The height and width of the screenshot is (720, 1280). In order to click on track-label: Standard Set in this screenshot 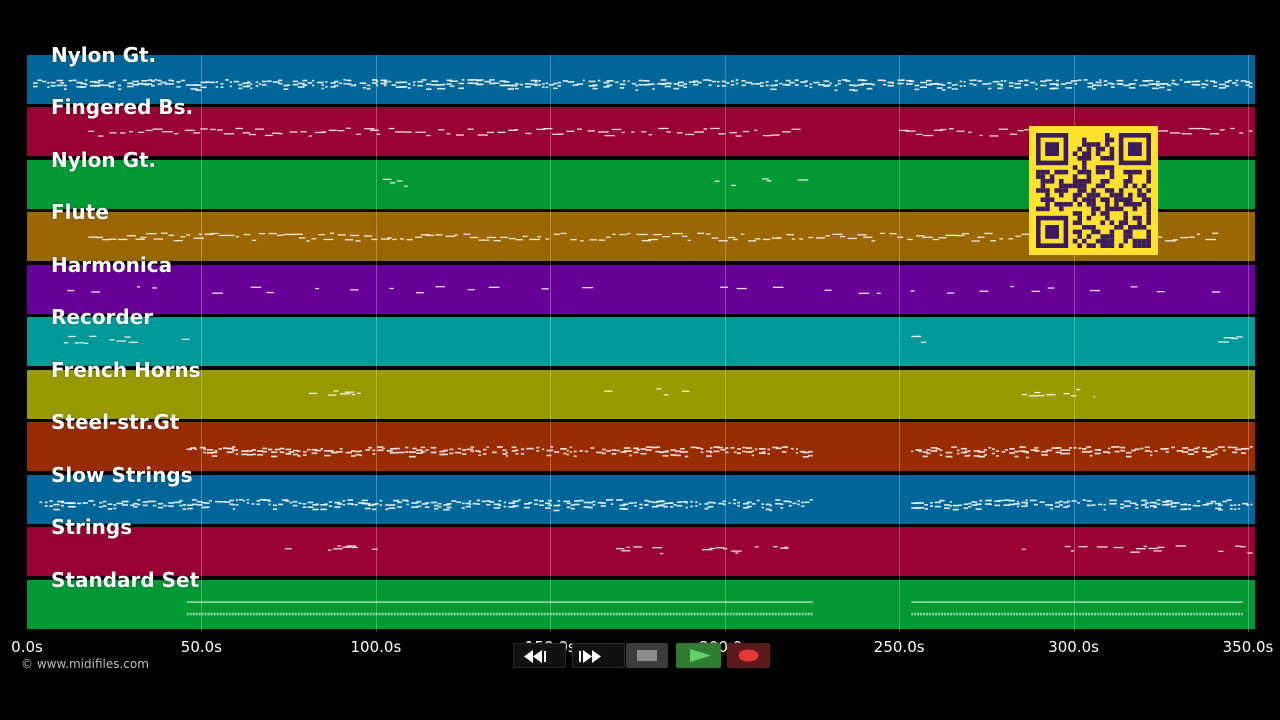, I will do `click(125, 580)`.